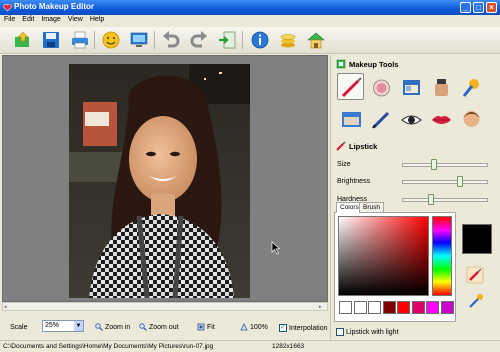  What do you see at coordinates (50, 19) in the screenshot?
I see `menu-image: Image` at bounding box center [50, 19].